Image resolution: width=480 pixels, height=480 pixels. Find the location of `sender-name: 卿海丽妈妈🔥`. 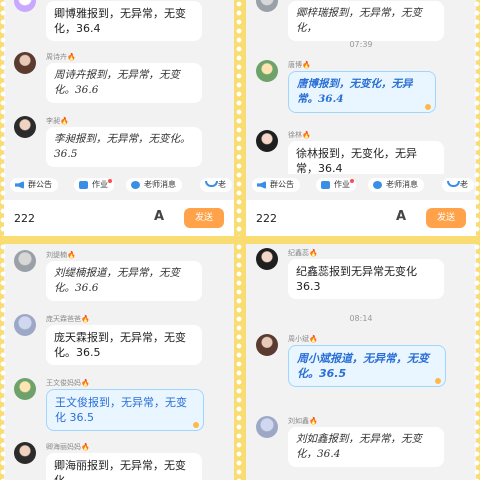

sender-name: 卿海丽妈妈🔥 is located at coordinates (68, 447).